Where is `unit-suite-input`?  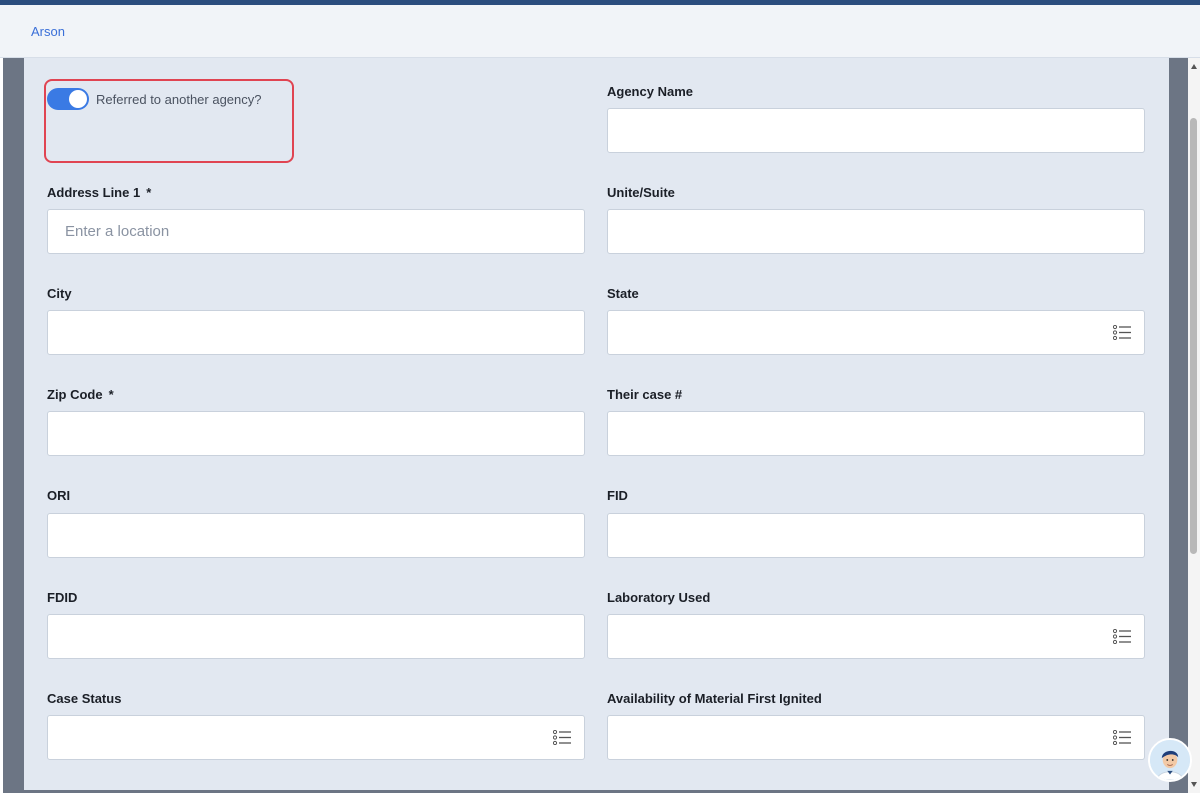 unit-suite-input is located at coordinates (876, 231).